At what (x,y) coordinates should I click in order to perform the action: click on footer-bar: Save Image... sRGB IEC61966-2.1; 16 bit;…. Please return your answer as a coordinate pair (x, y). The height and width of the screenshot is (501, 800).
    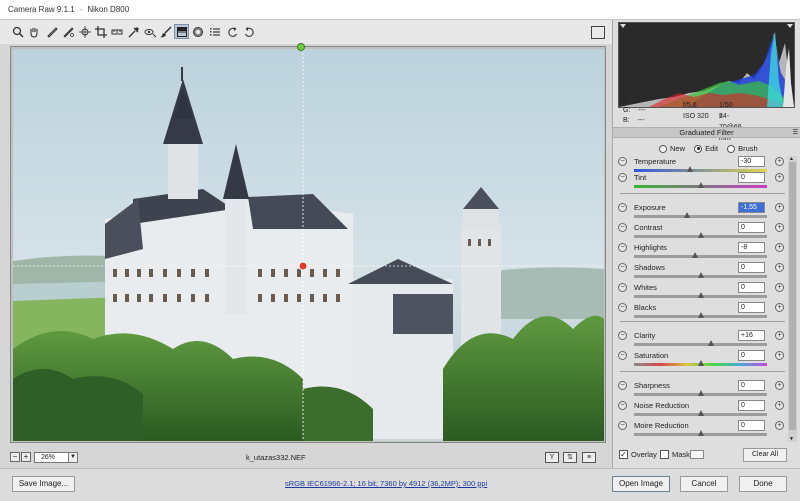
    Looking at the image, I should click on (400, 484).